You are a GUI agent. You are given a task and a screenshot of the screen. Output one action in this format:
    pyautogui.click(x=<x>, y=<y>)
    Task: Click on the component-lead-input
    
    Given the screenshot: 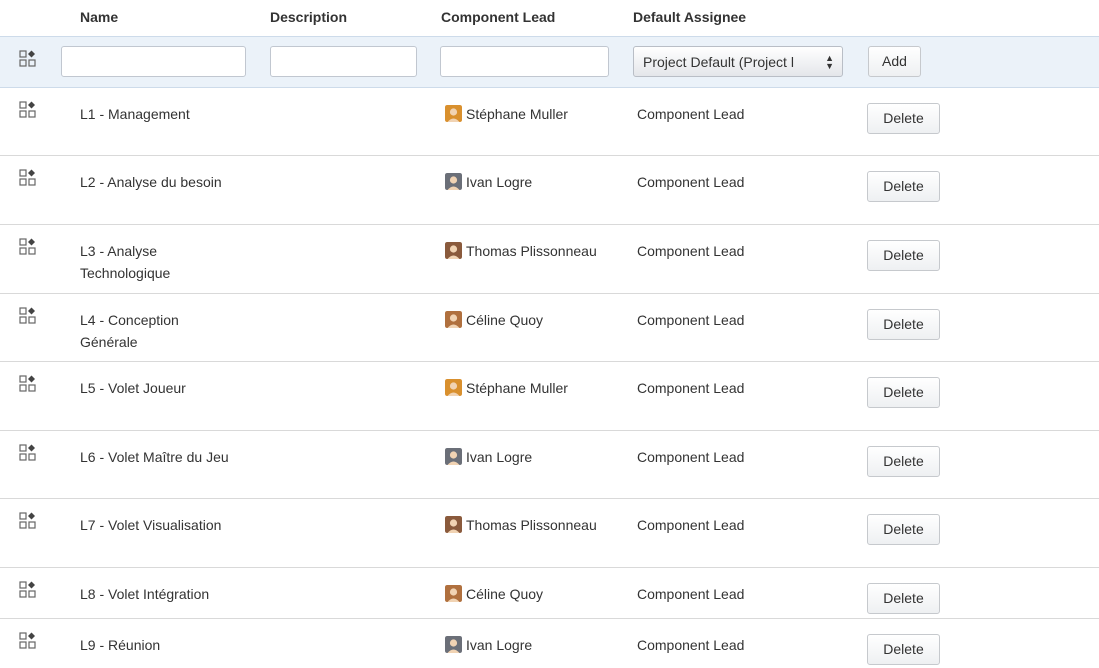 What is the action you would take?
    pyautogui.click(x=524, y=61)
    